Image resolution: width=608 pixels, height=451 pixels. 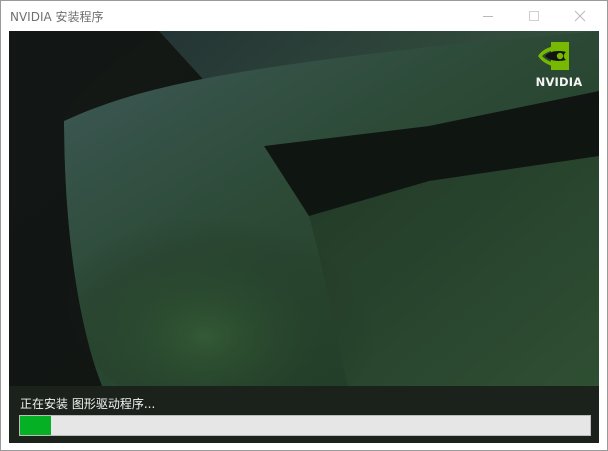 I want to click on nvidia-eye-icon, so click(x=553, y=56).